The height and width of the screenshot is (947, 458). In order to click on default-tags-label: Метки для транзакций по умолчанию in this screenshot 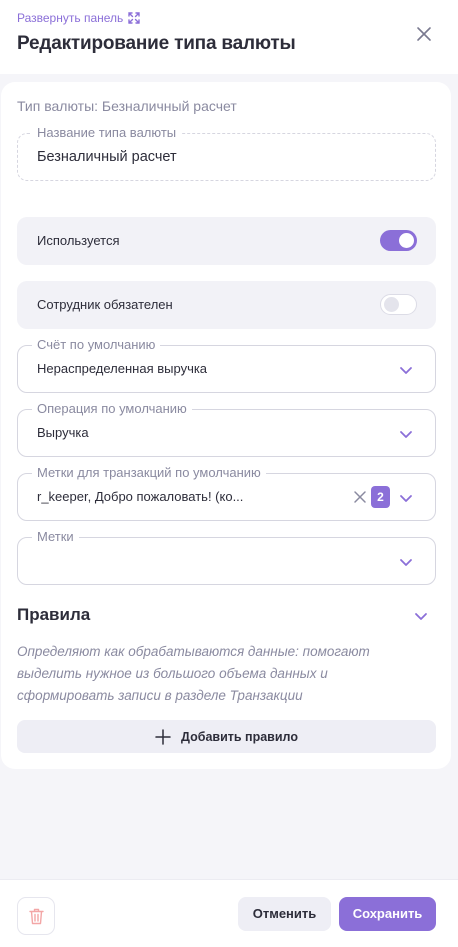, I will do `click(149, 473)`.